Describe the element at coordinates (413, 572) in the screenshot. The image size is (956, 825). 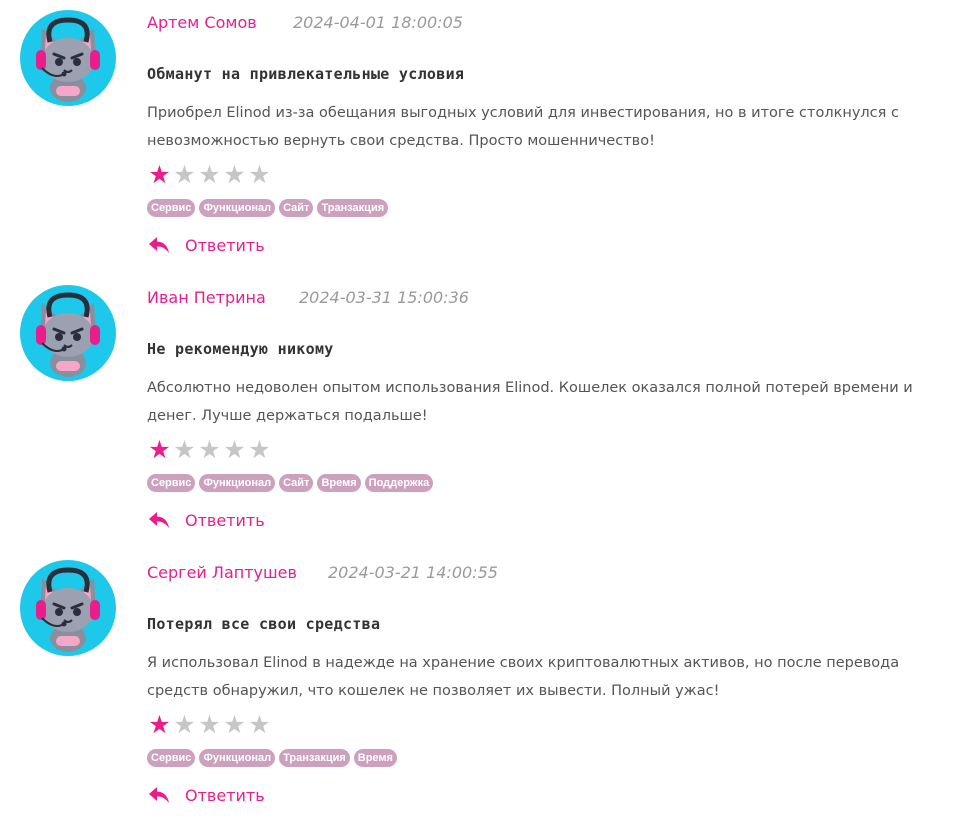
I see `review-date: 2024-03-21 14:00:55` at that location.